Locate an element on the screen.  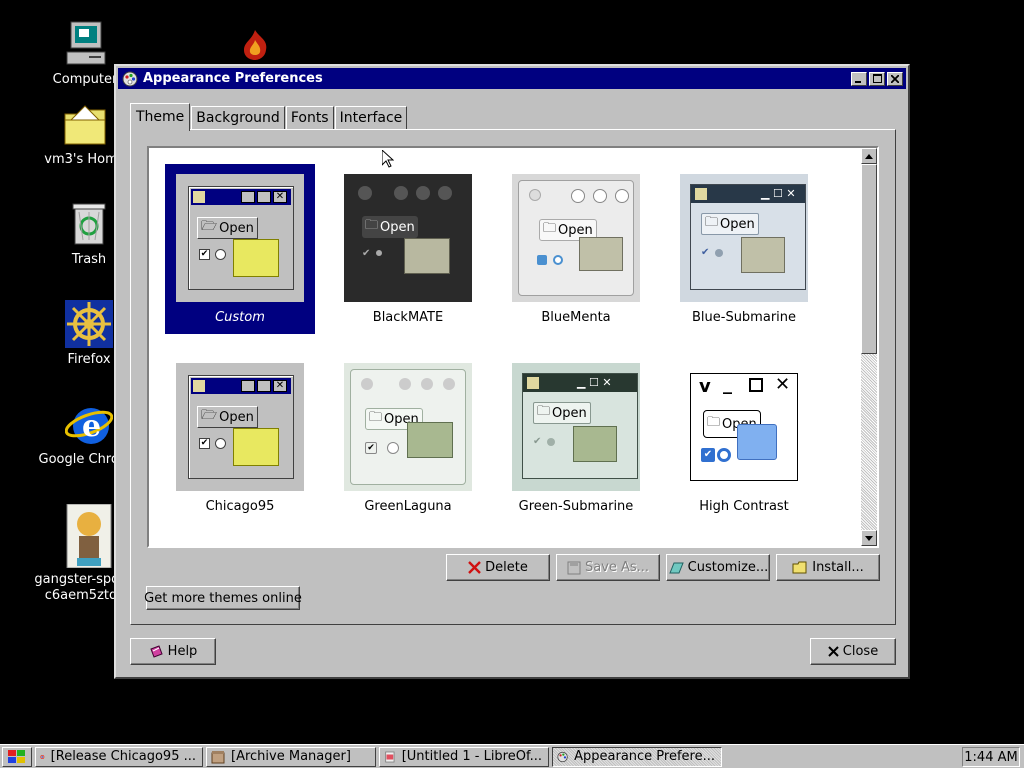
tab-strip: Theme Background Fonts Interface is located at coordinates (269, 116).